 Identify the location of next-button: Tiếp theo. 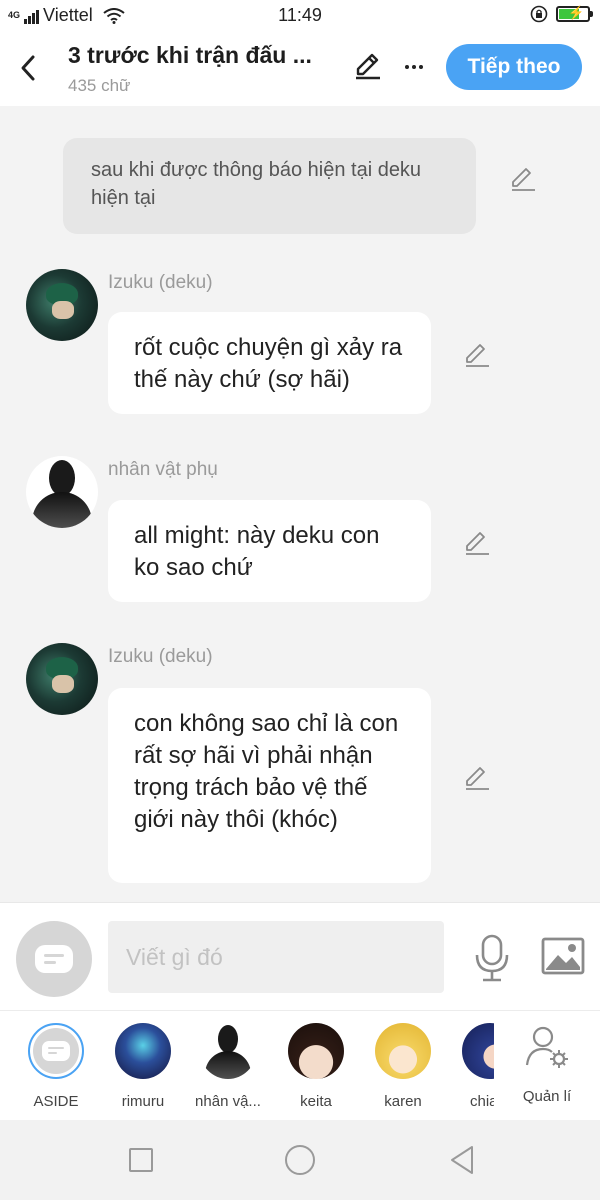
(514, 67).